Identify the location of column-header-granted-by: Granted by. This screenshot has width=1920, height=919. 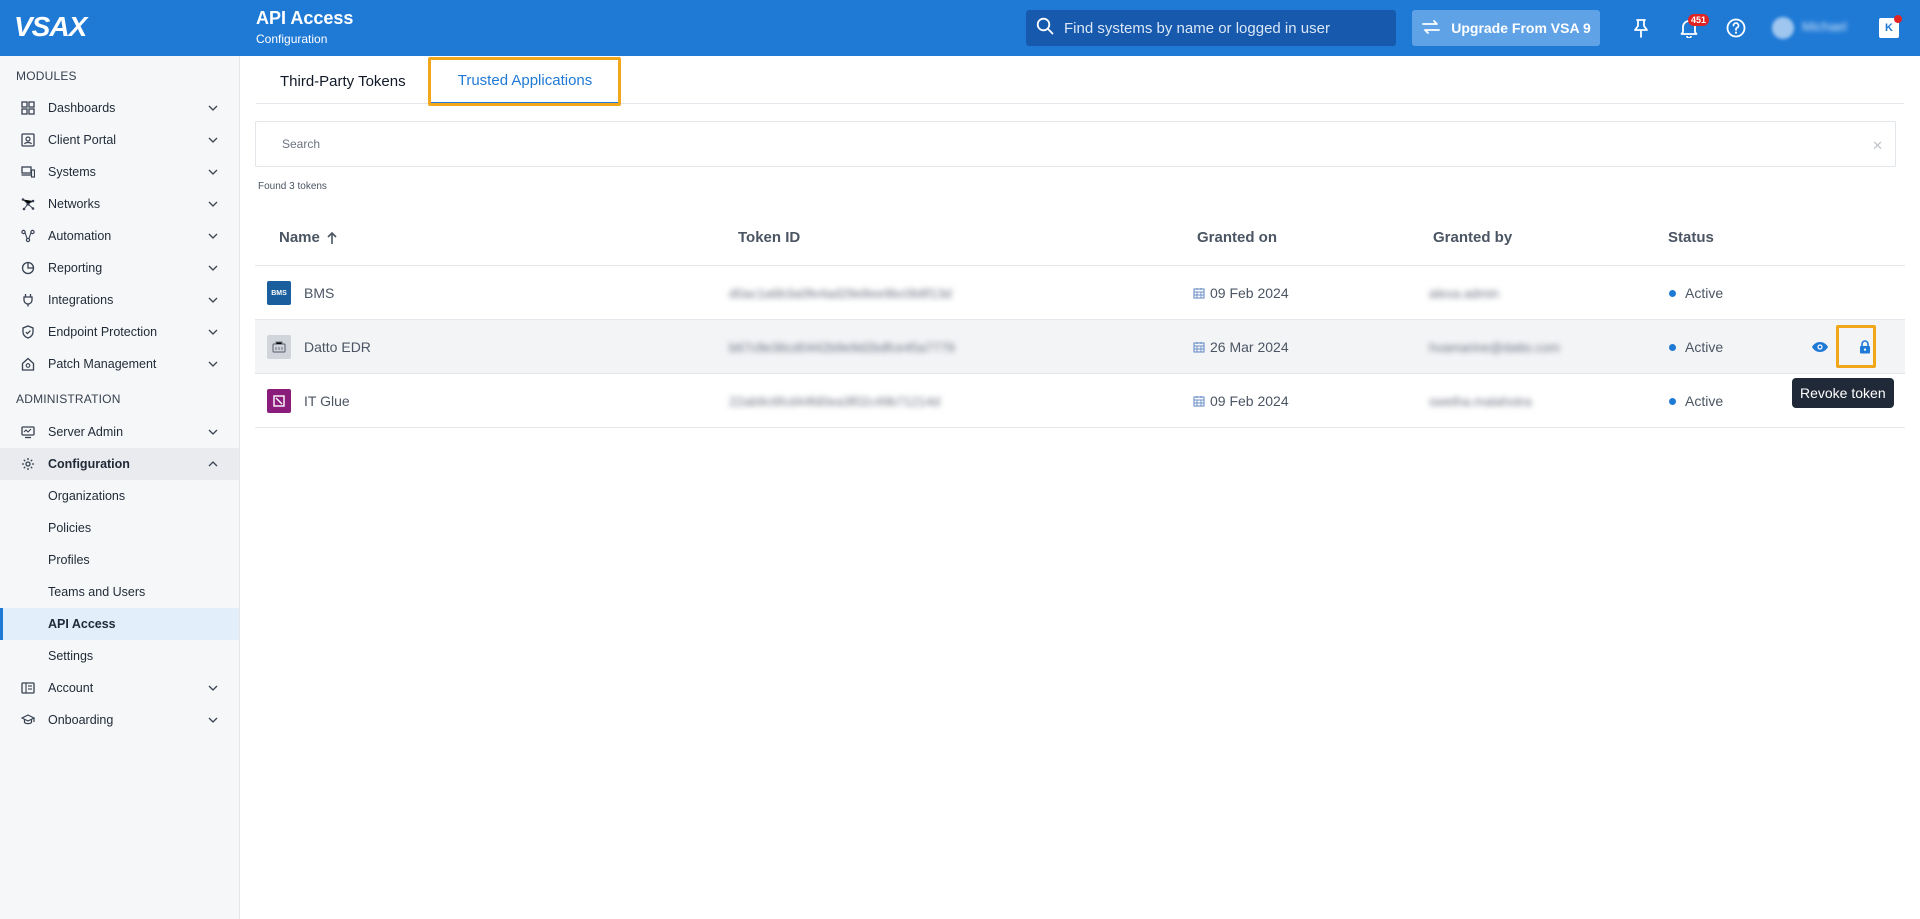
(1472, 237).